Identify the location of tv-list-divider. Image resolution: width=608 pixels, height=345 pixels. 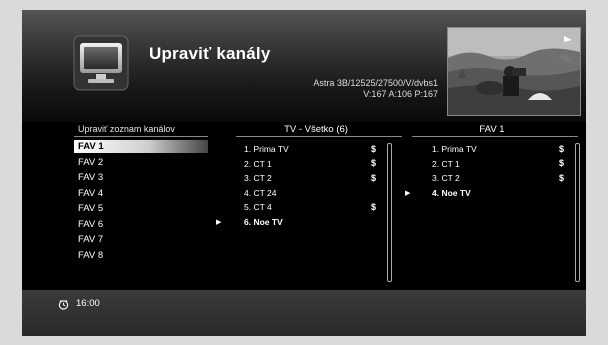
(319, 136).